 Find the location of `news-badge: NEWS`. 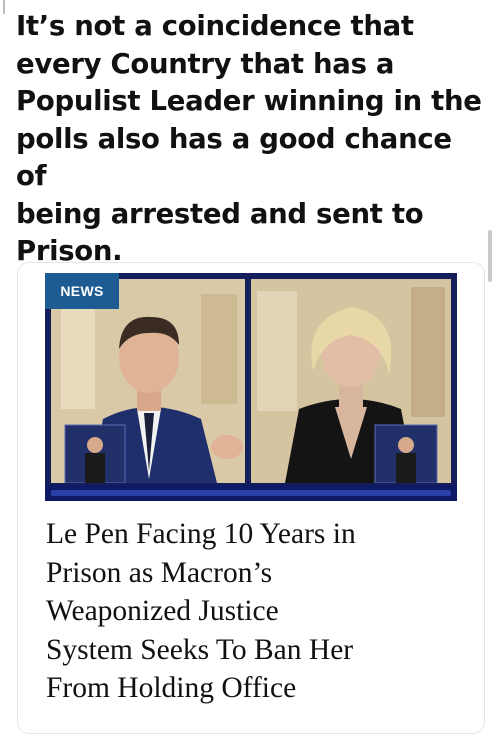

news-badge: NEWS is located at coordinates (82, 291).